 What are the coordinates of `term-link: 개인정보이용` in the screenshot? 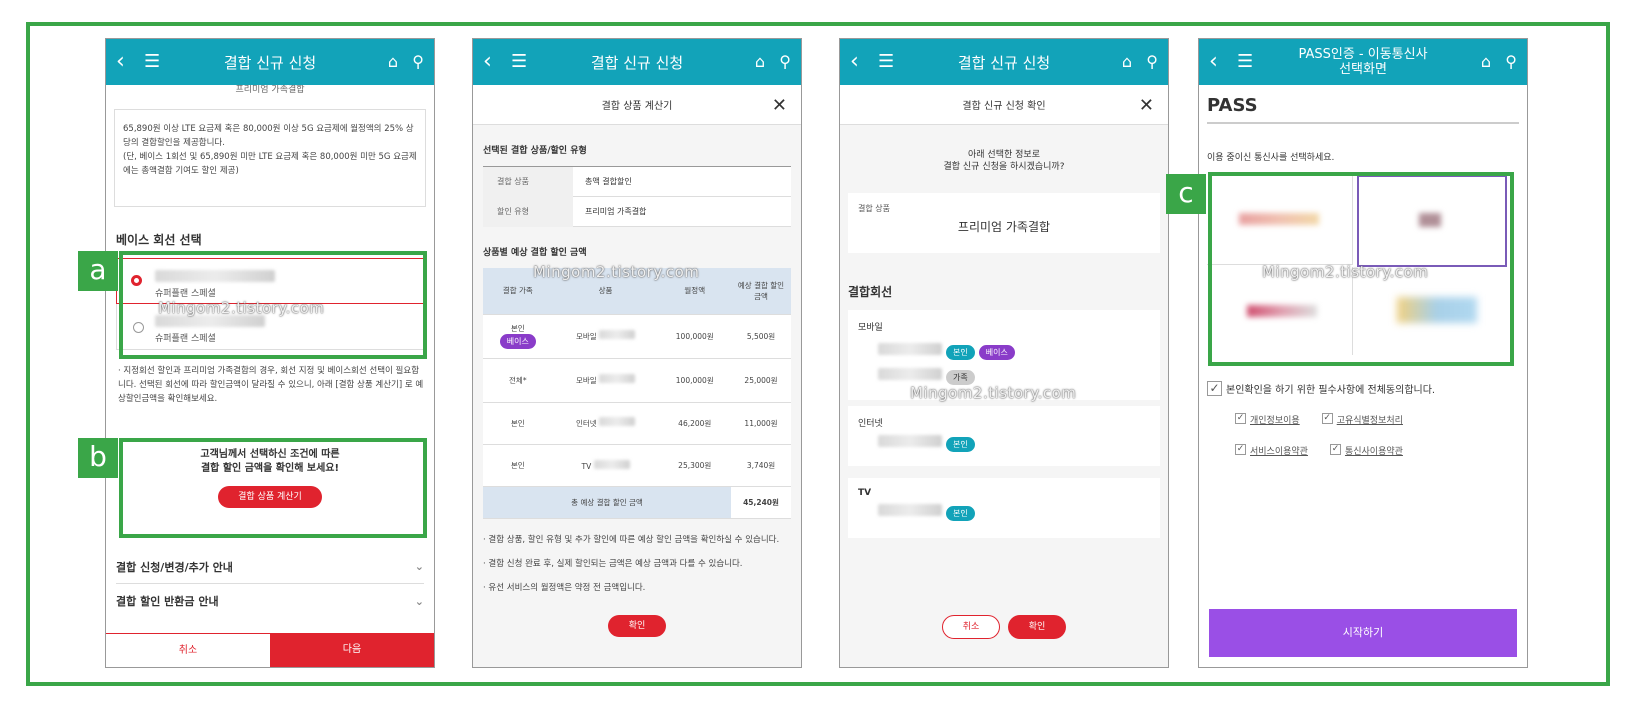 It's located at (1275, 421).